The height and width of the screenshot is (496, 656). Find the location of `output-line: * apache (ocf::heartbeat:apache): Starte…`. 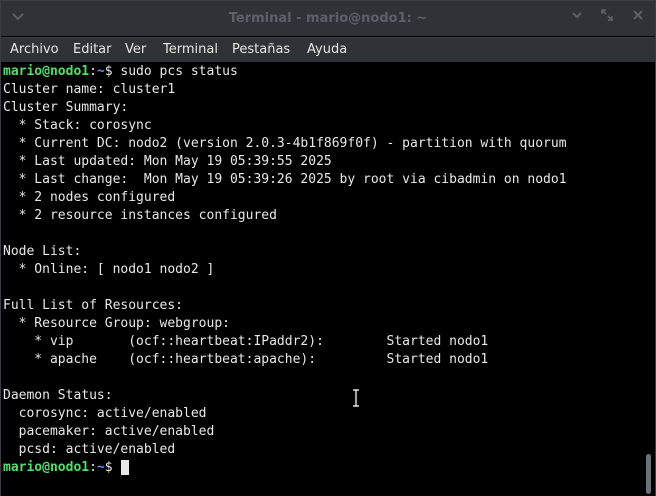

output-line: * apache (ocf::heartbeat:apache): Starte… is located at coordinates (246, 359).